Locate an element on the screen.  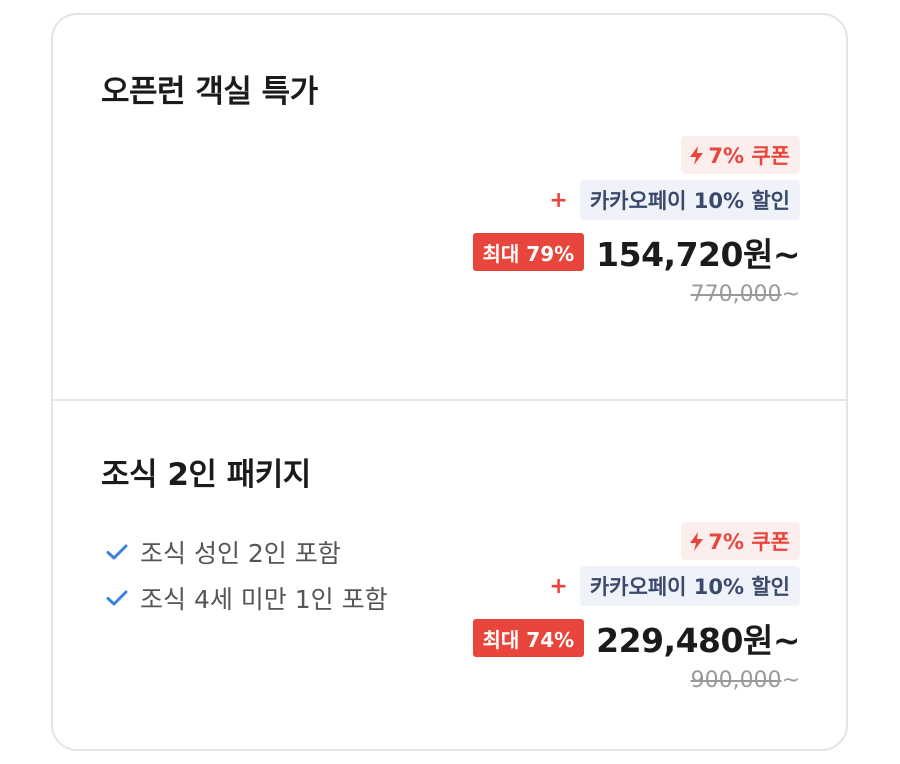
feature-text: 조식 4세 미만 1인 포함 is located at coordinates (264, 599).